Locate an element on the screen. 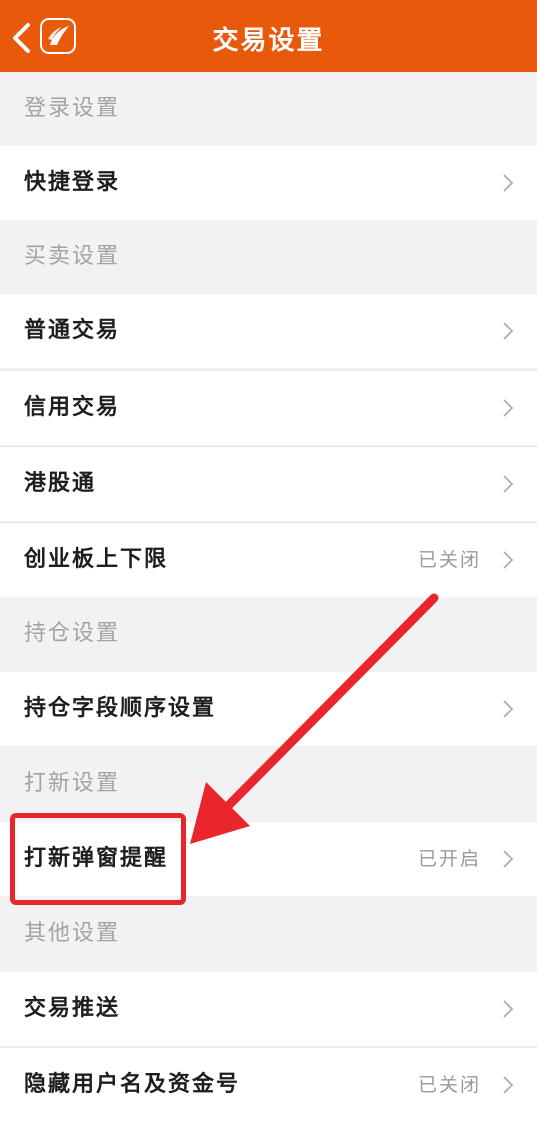 The height and width of the screenshot is (1122, 537). row-quick-login: 快捷登录 is located at coordinates (268, 183).